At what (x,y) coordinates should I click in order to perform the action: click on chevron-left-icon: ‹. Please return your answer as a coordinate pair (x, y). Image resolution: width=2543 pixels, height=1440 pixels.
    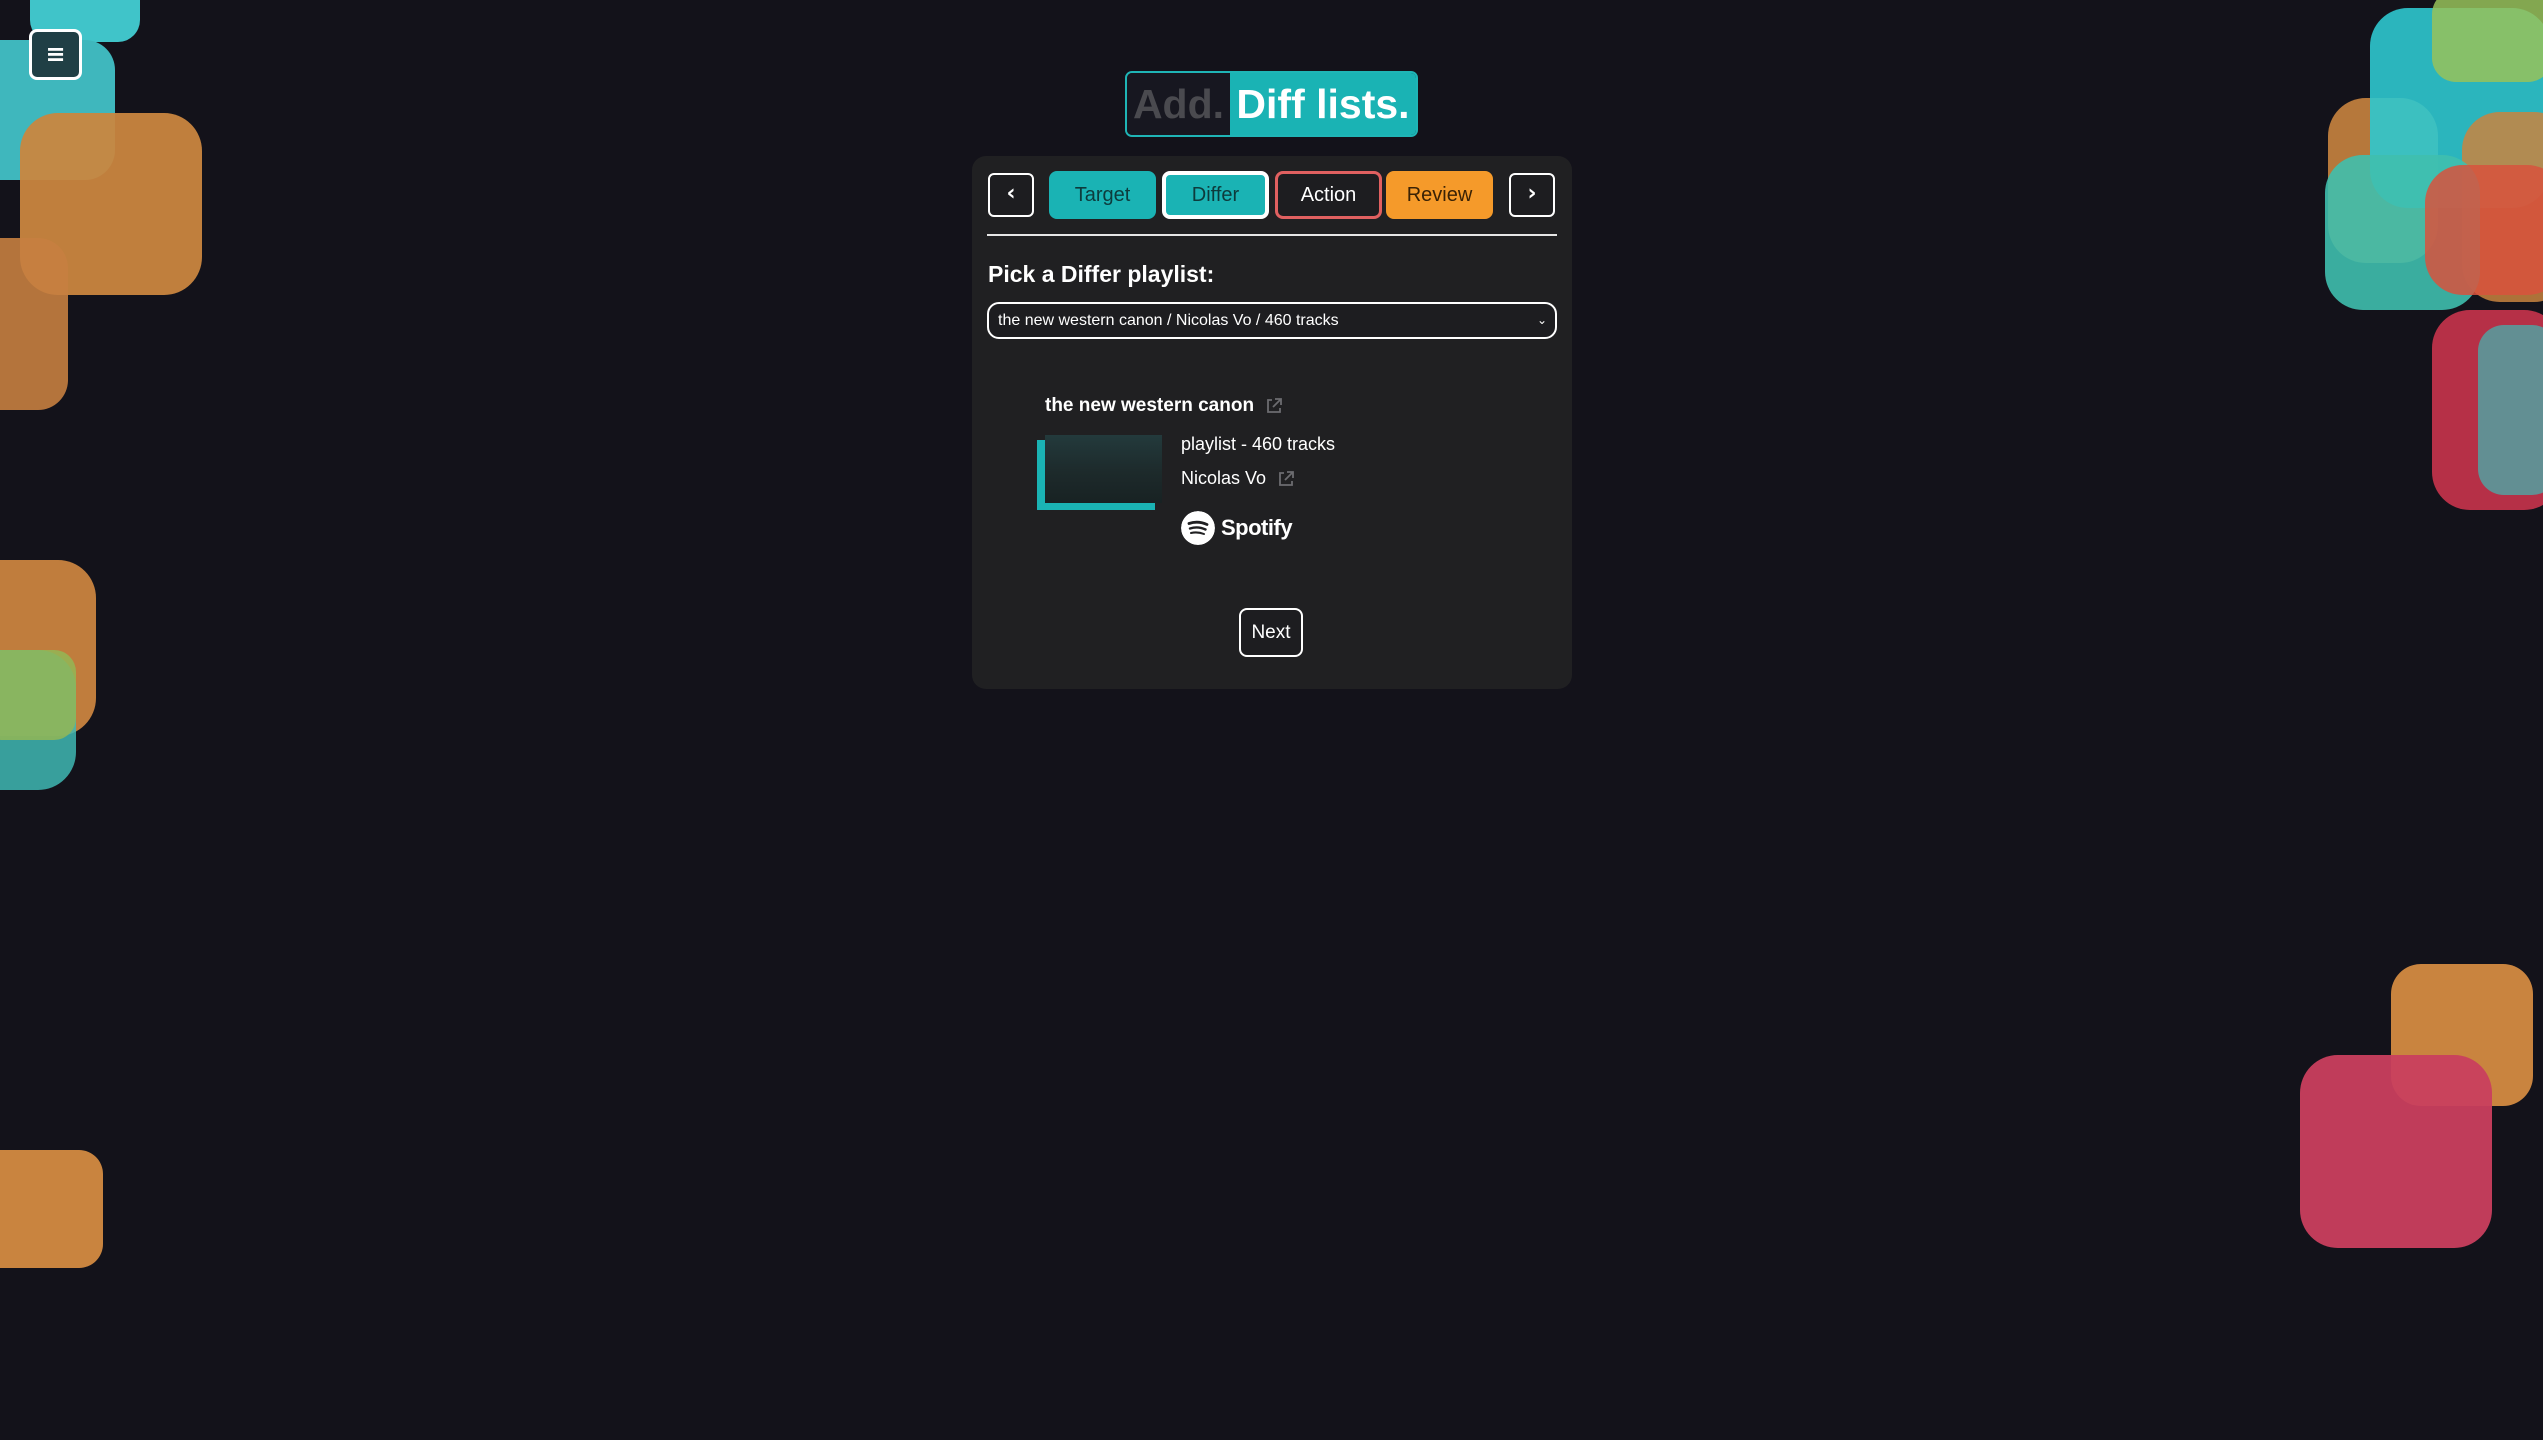
    Looking at the image, I should click on (1011, 193).